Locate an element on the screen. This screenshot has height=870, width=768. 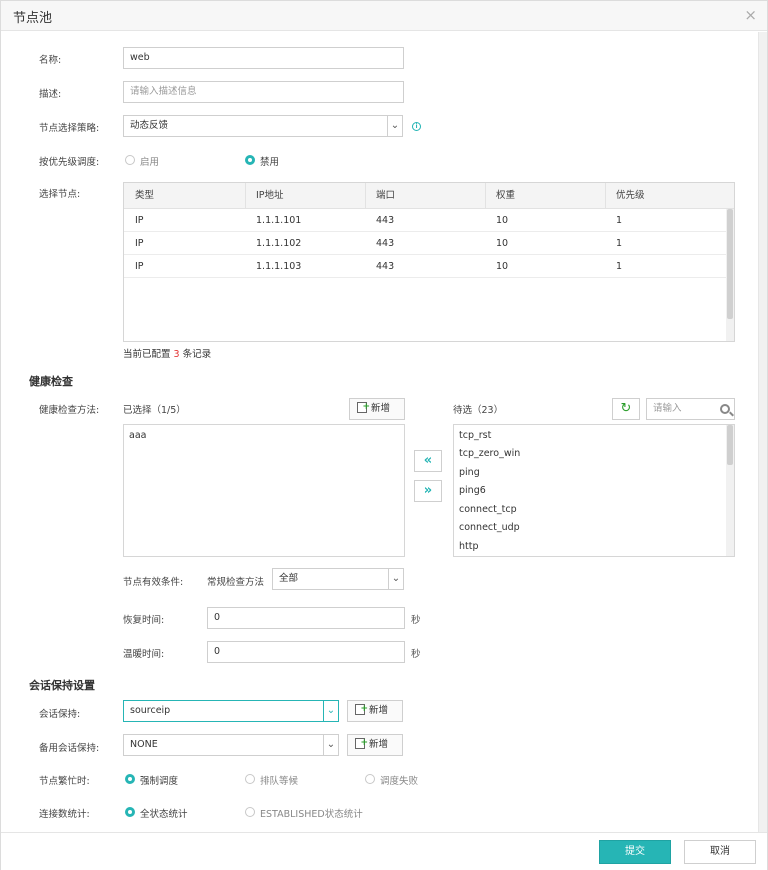
dialog-scrollbar is located at coordinates (762, 432).